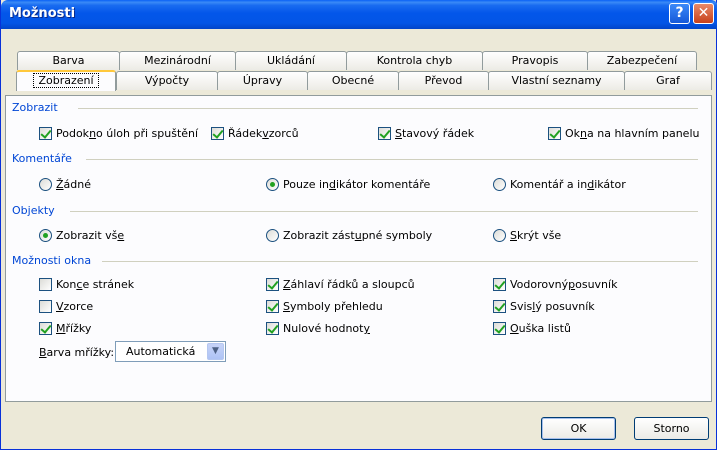 This screenshot has width=717, height=450. What do you see at coordinates (68, 60) in the screenshot?
I see `tab-barva: Barva` at bounding box center [68, 60].